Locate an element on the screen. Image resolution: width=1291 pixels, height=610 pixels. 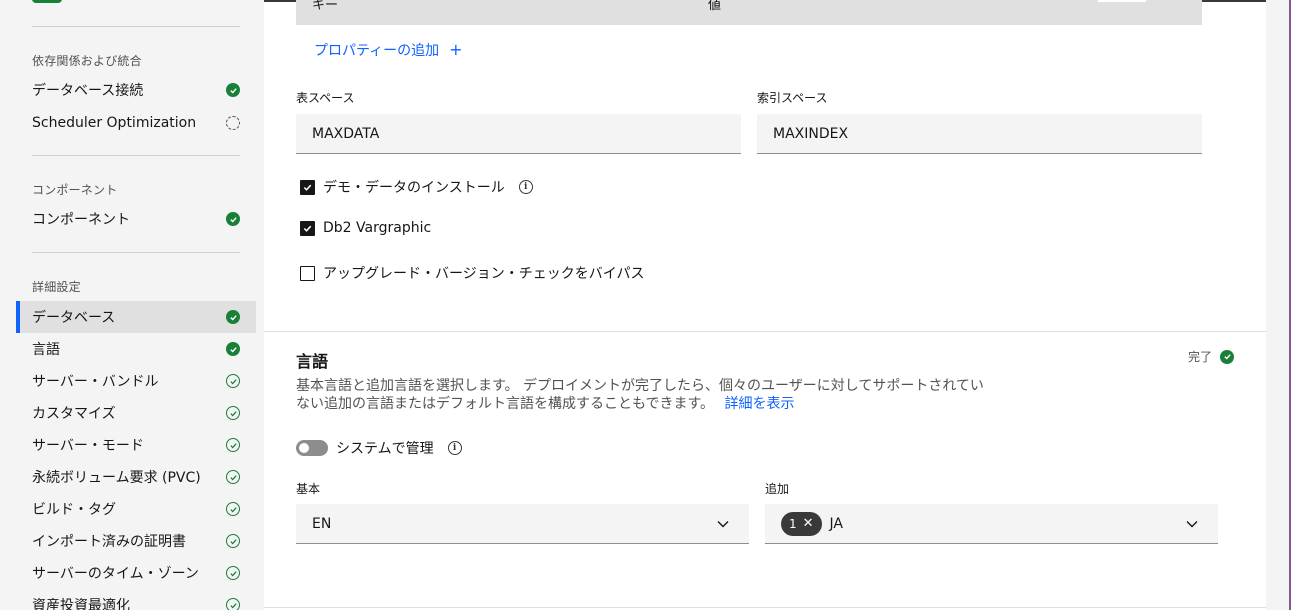
add-property-button: プロパティーの追加 + is located at coordinates (388, 50).